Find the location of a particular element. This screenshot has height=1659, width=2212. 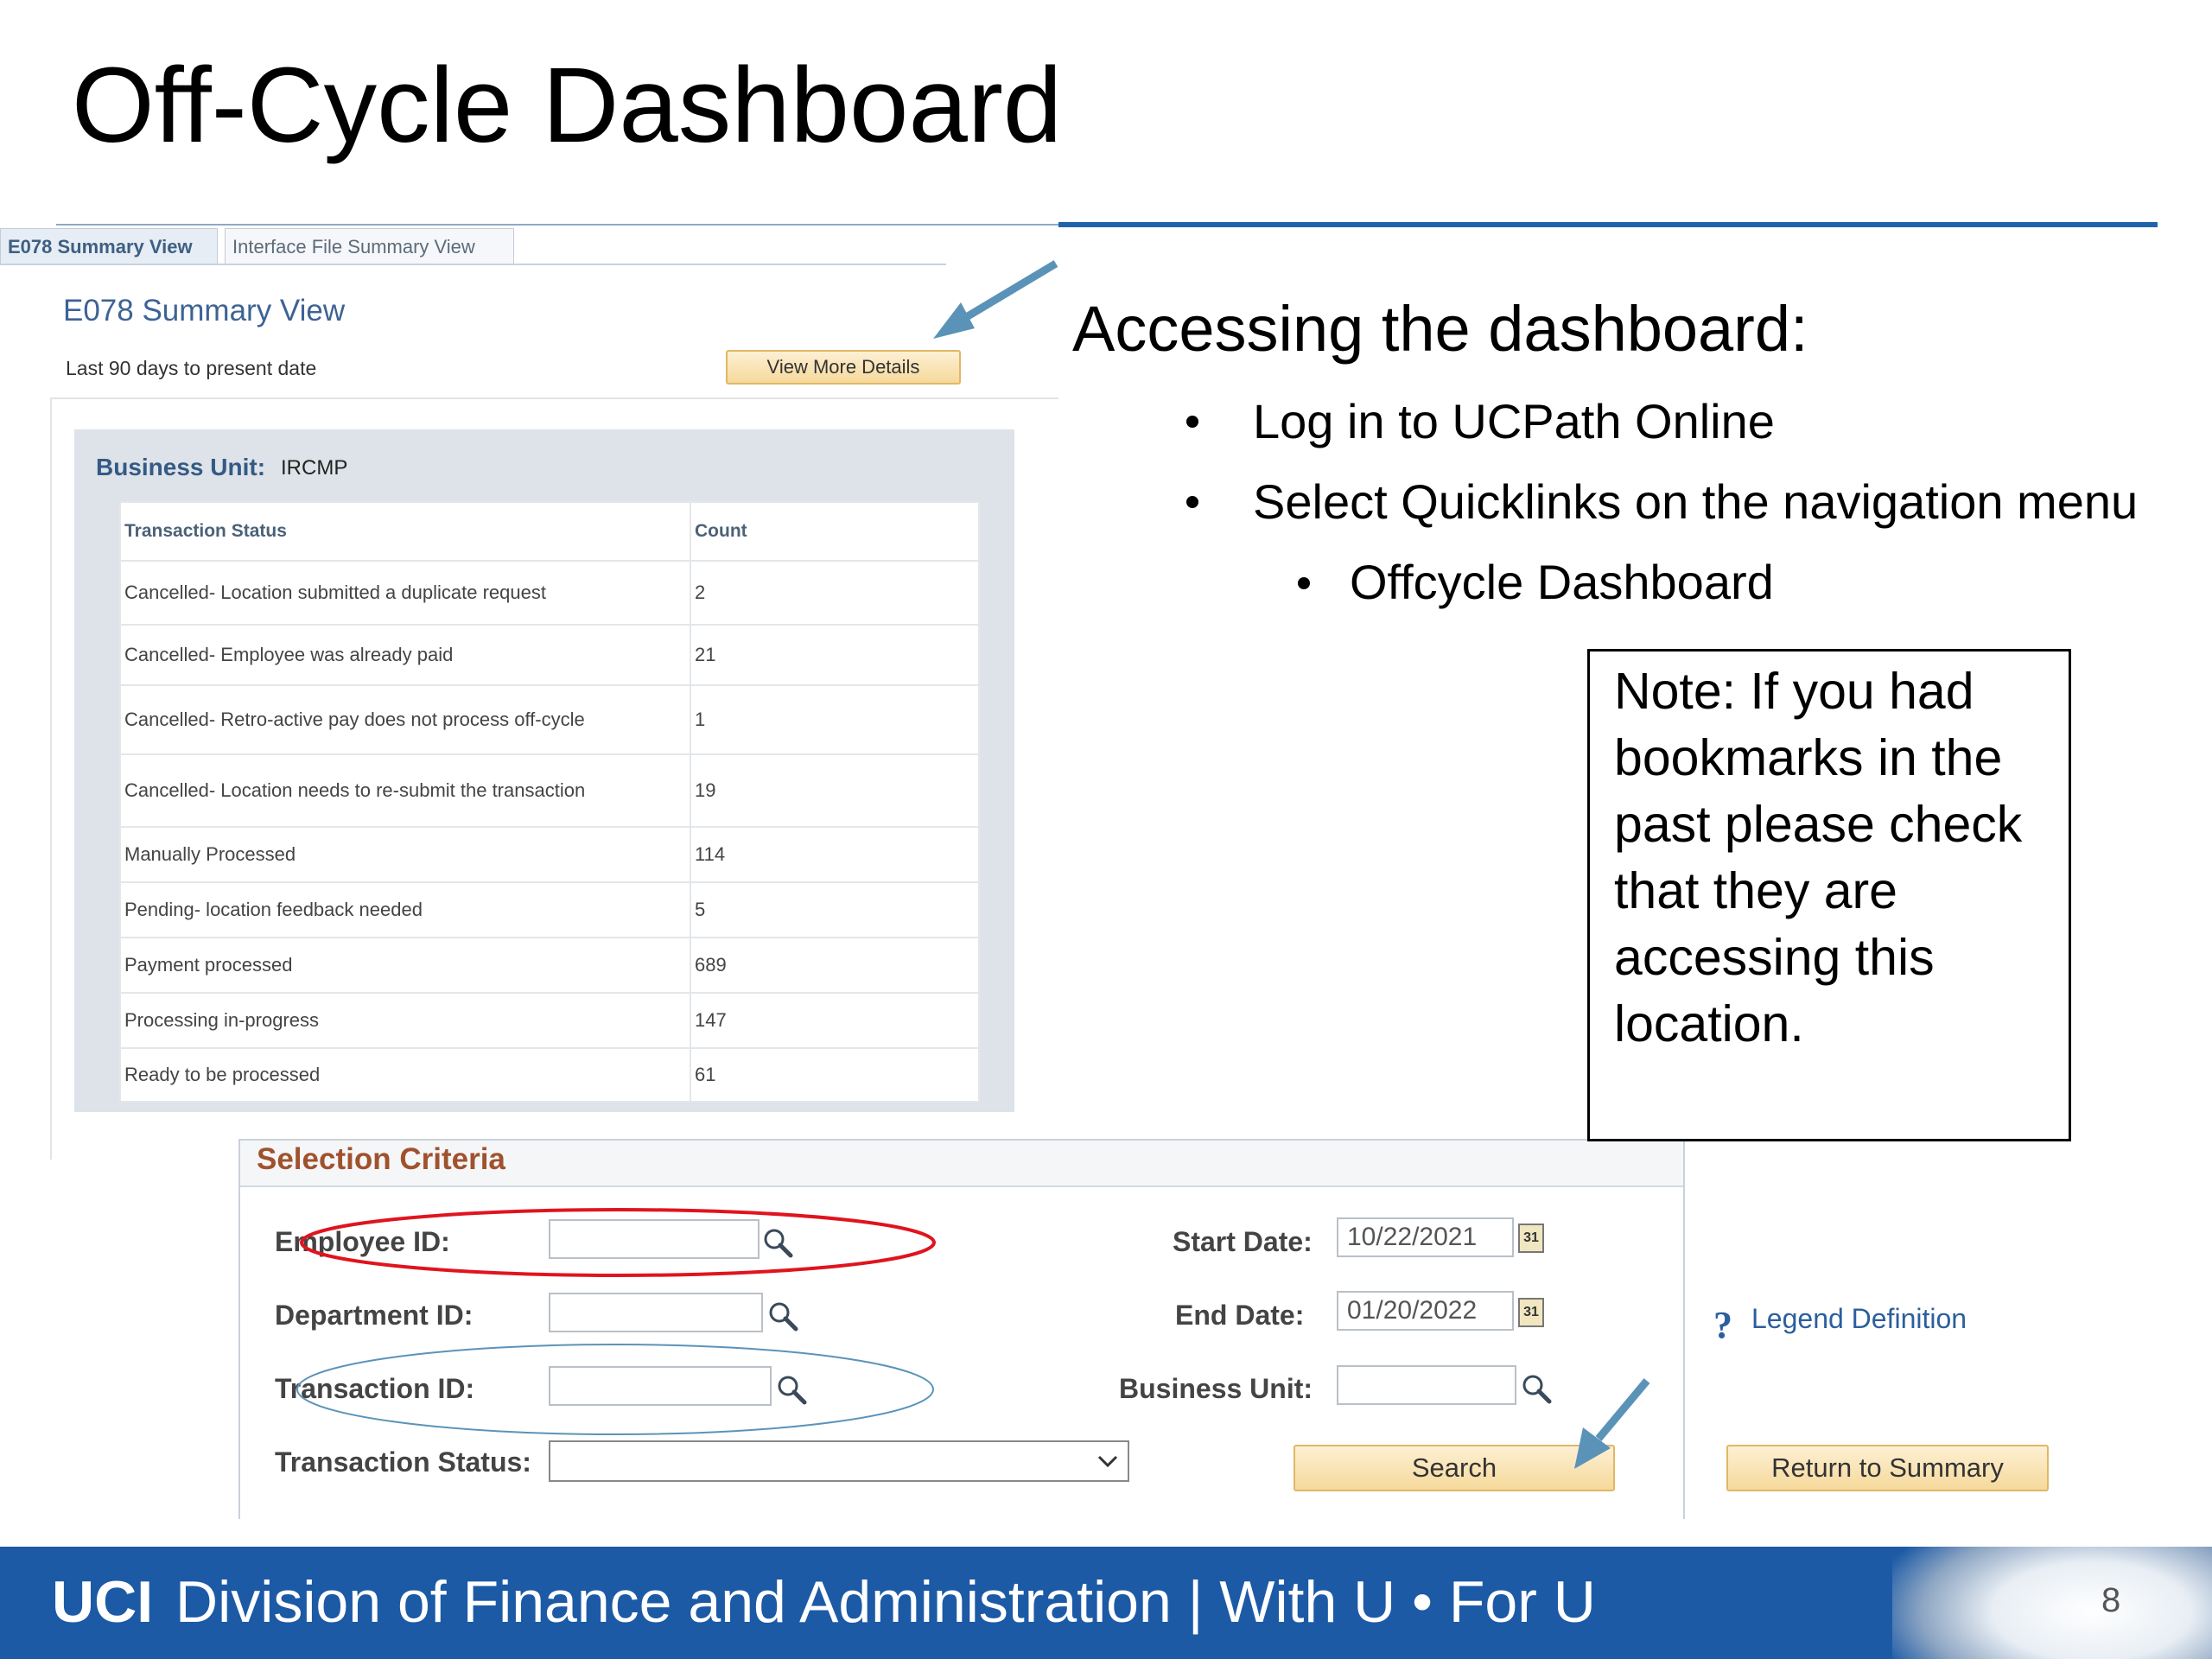

accessing-heading: Accessing the dashboard: is located at coordinates (1440, 329).